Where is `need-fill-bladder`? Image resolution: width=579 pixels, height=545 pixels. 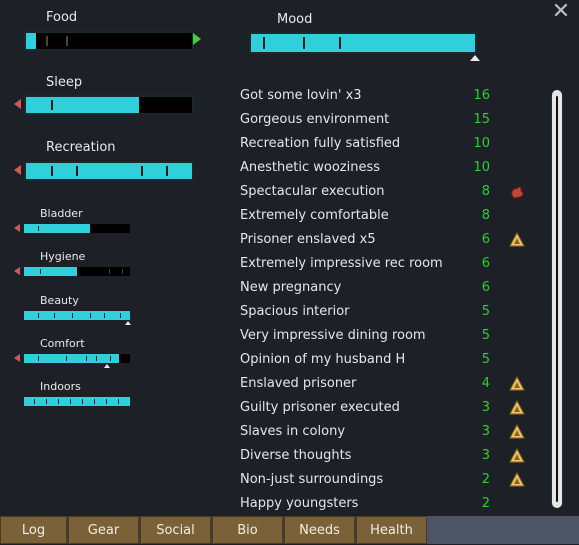 need-fill-bladder is located at coordinates (57, 228).